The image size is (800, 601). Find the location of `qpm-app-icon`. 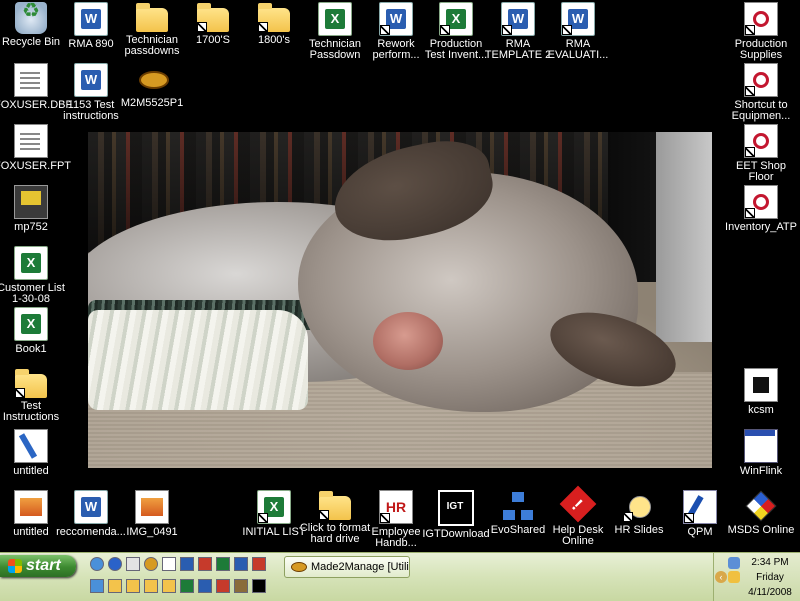

qpm-app-icon is located at coordinates (700, 507).